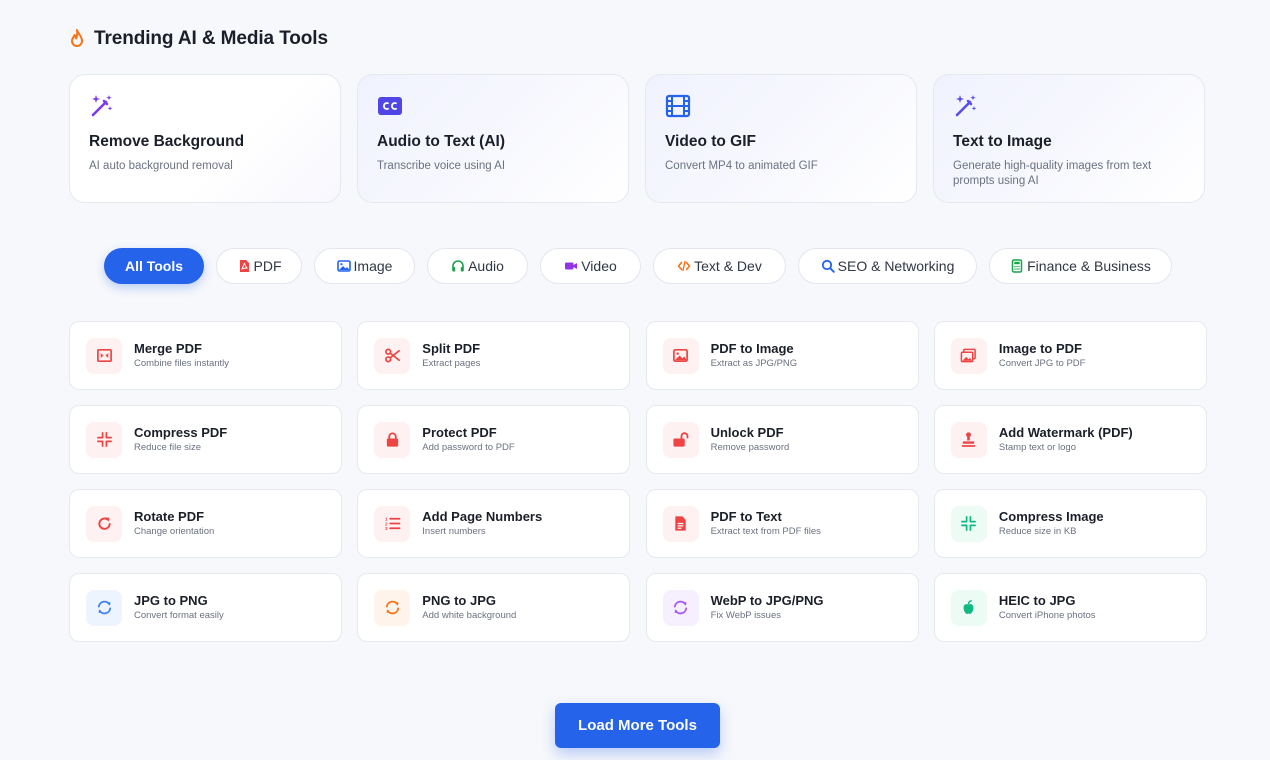  I want to click on tool-card-add-page-numbers: 1 2 3 Add Page Numbers Insert numbers, so click(494, 523).